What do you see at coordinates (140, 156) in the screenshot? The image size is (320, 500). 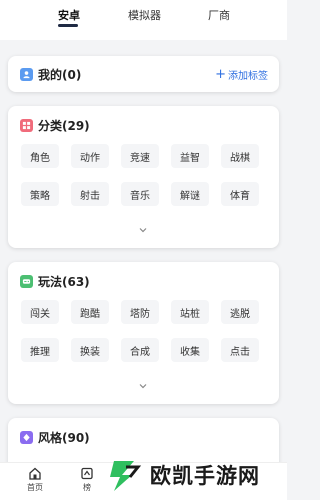 I see `category-chip: 竞速` at bounding box center [140, 156].